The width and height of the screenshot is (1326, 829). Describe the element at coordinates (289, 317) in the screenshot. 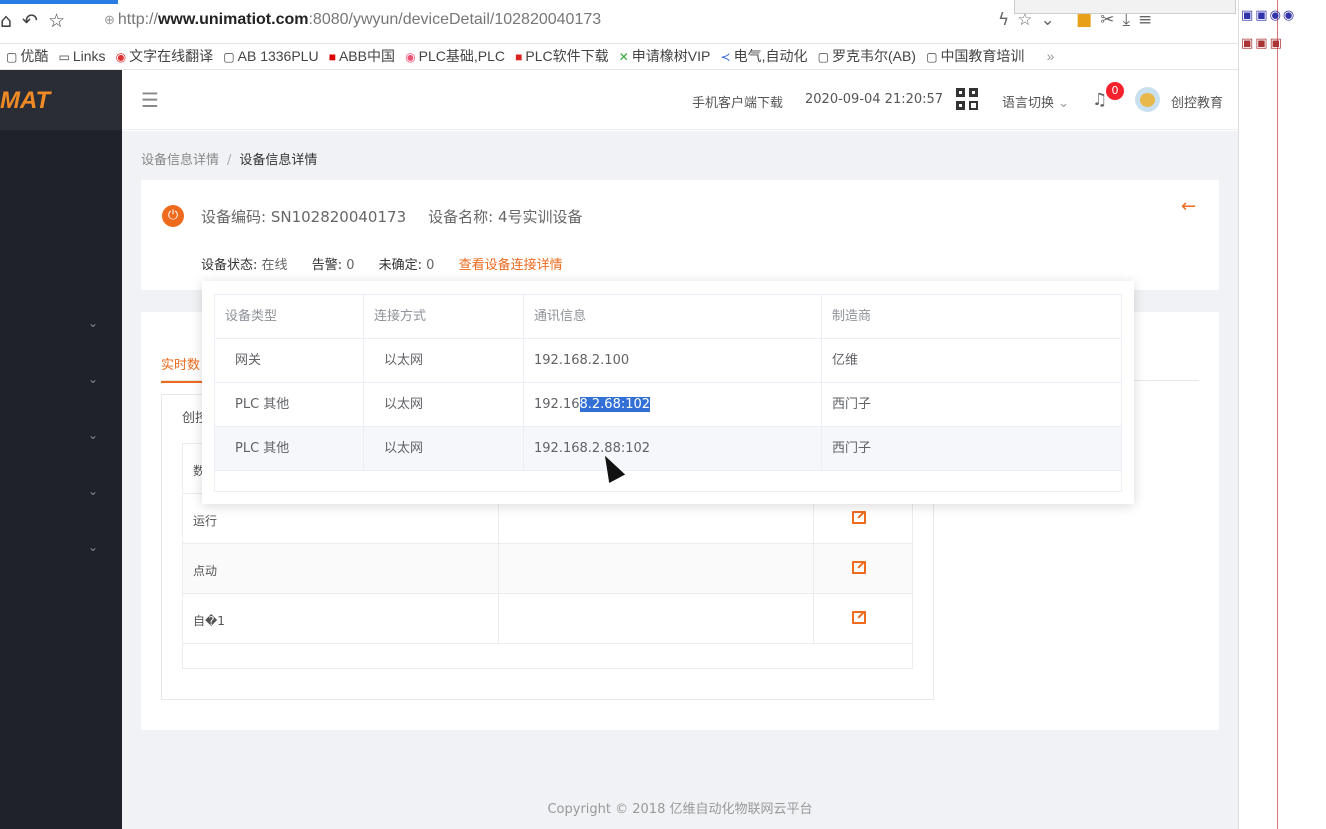

I see `header-device-type: 设备类型` at that location.